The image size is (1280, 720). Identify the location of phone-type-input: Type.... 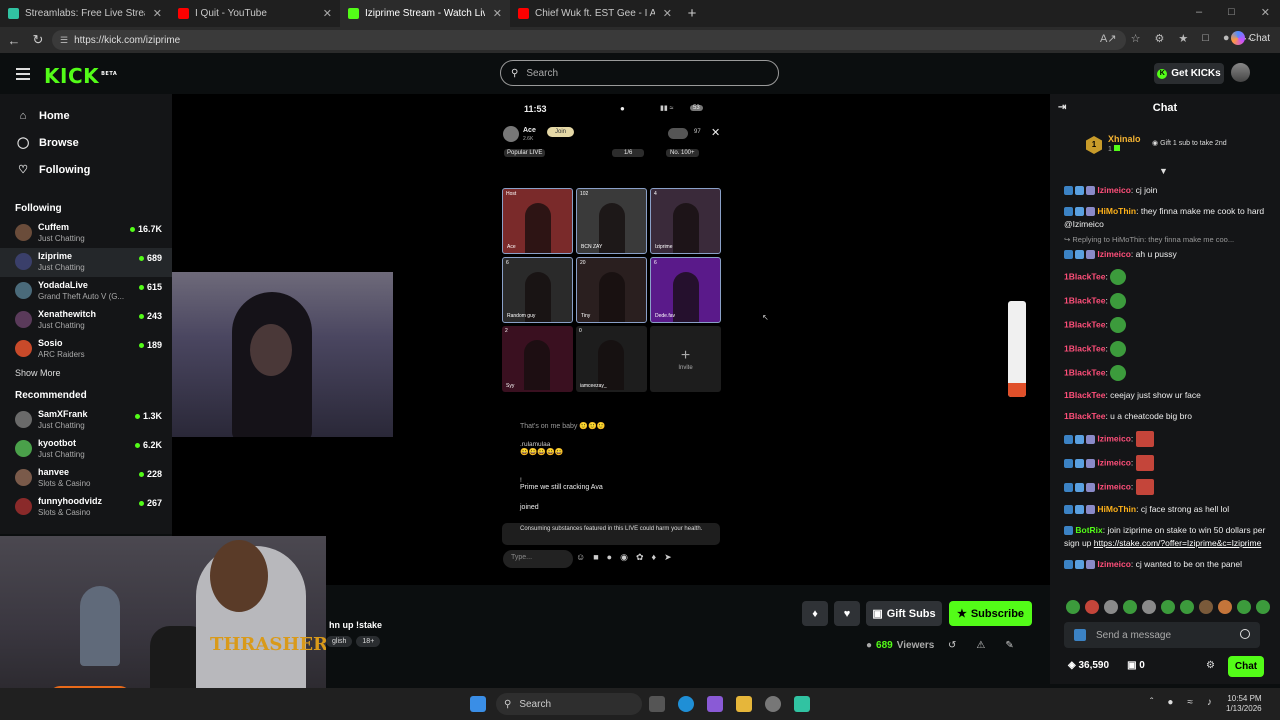
(538, 559).